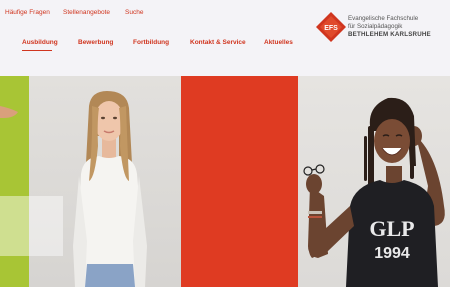 This screenshot has width=450, height=287. I want to click on nav-jobs-link: Stellenangebote, so click(86, 12).